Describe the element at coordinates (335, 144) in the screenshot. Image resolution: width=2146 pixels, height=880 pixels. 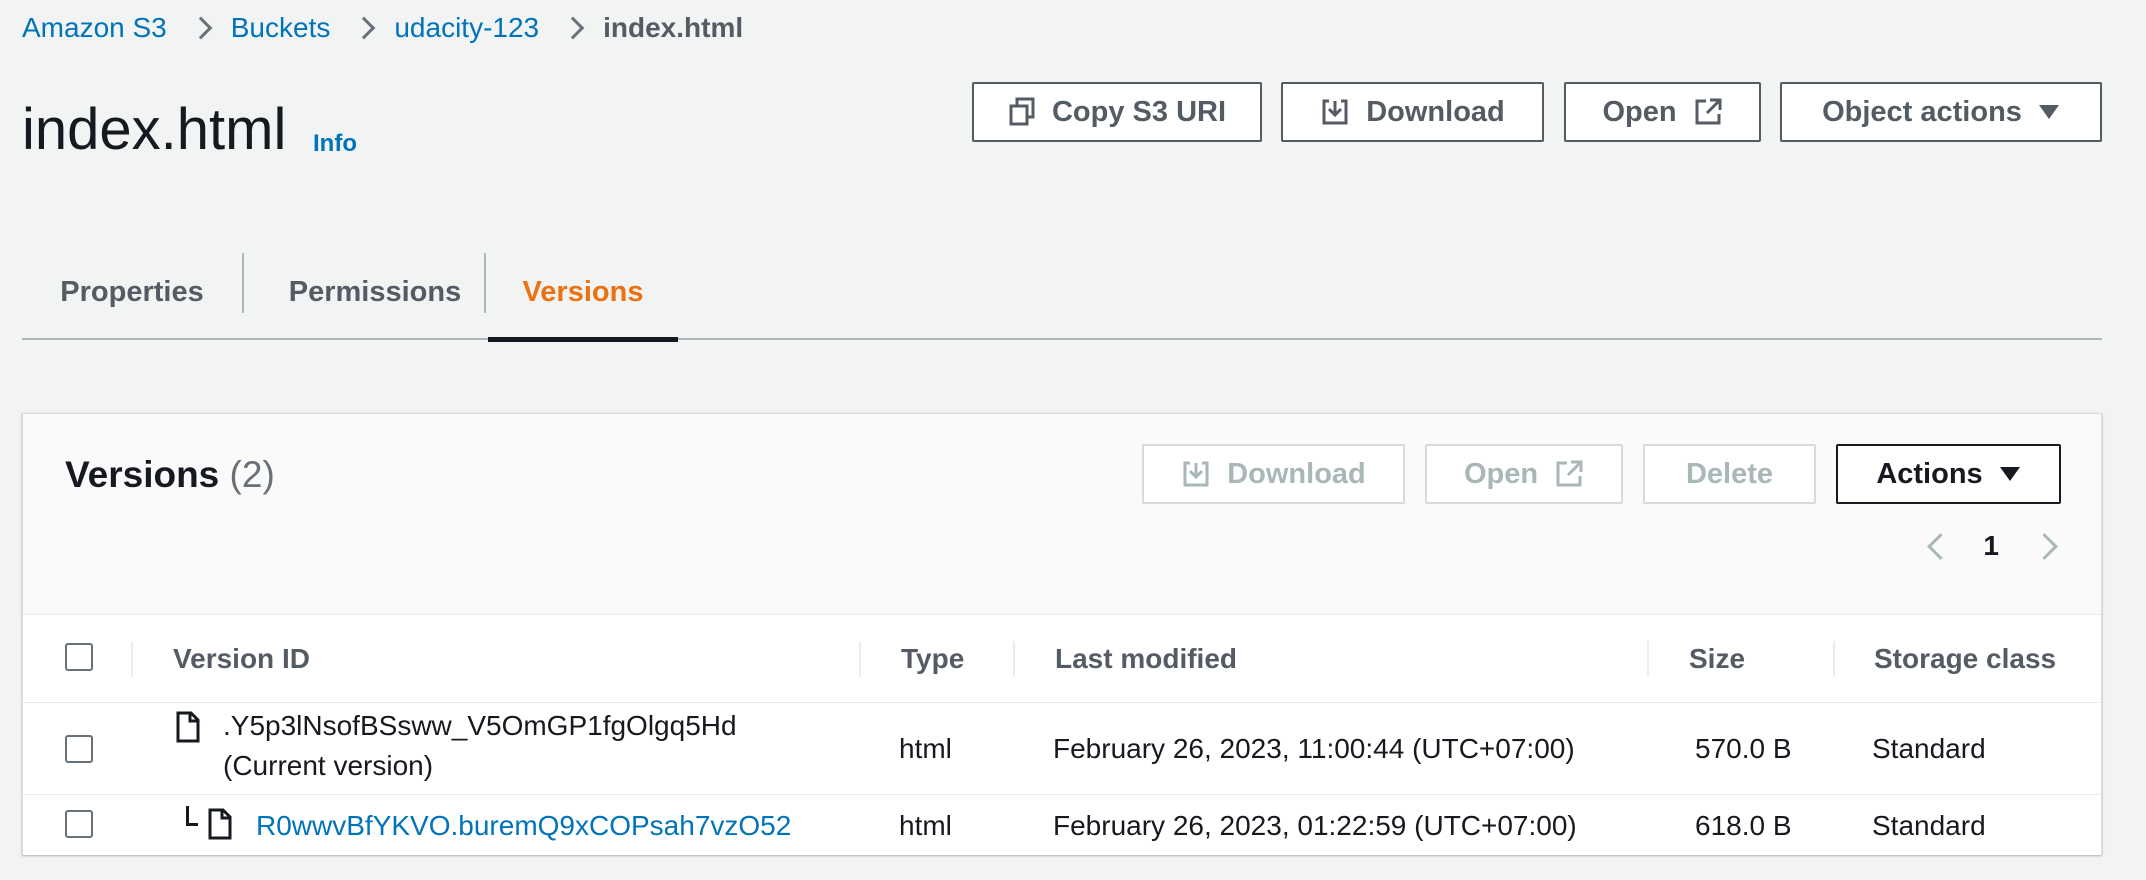
I see `info-link: Info` at that location.